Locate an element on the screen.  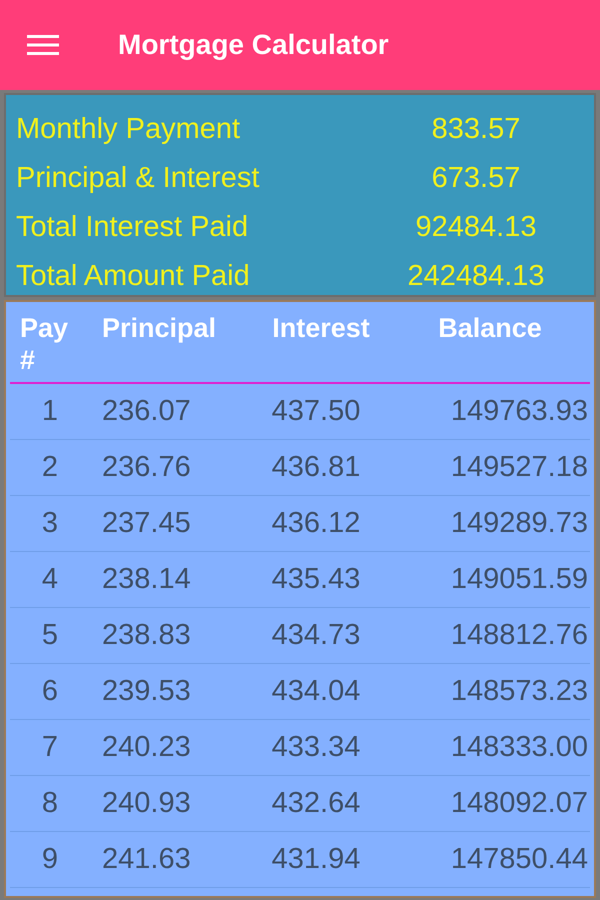
table-cell-text: 148333.00 is located at coordinates (519, 747).